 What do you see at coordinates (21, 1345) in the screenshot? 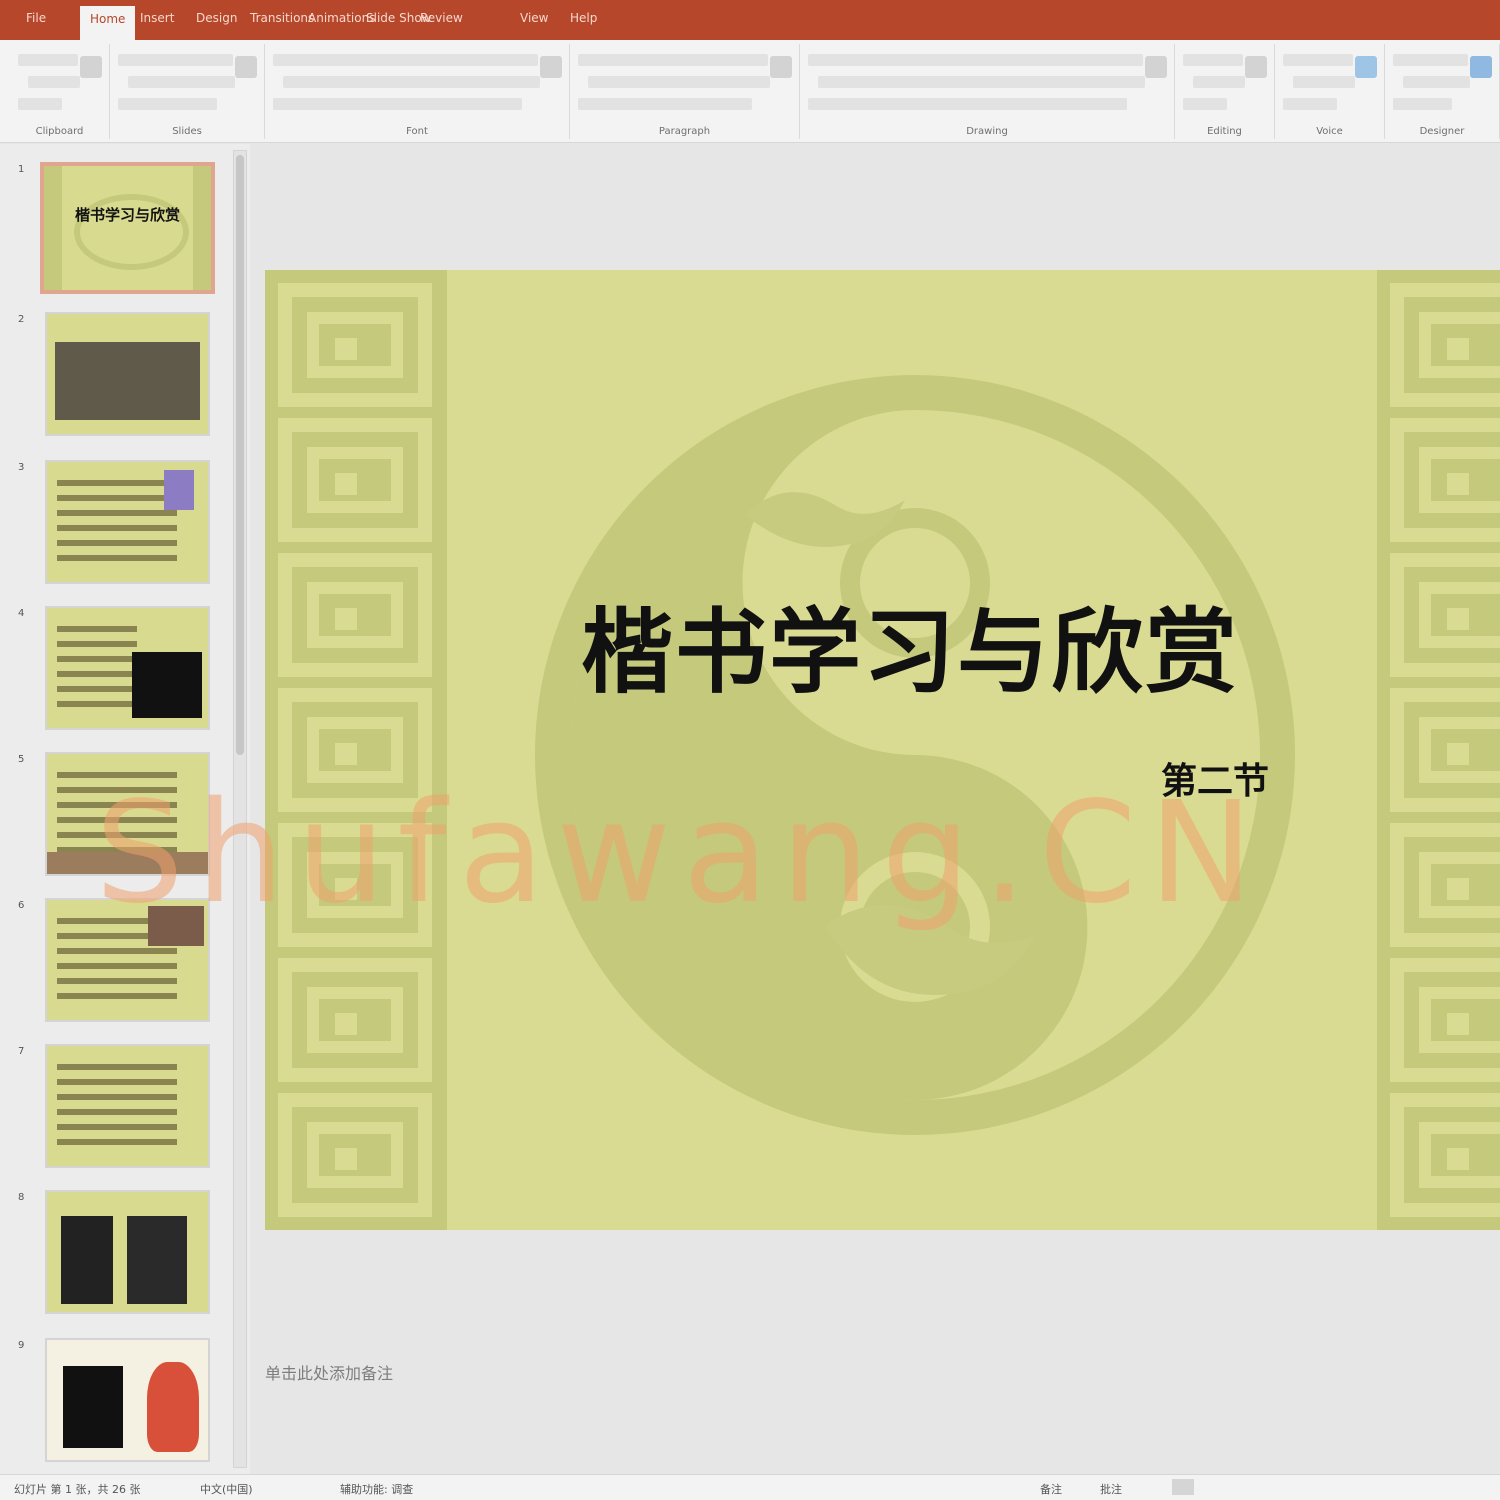
I see `slide-thumbnail-number: 9` at bounding box center [21, 1345].